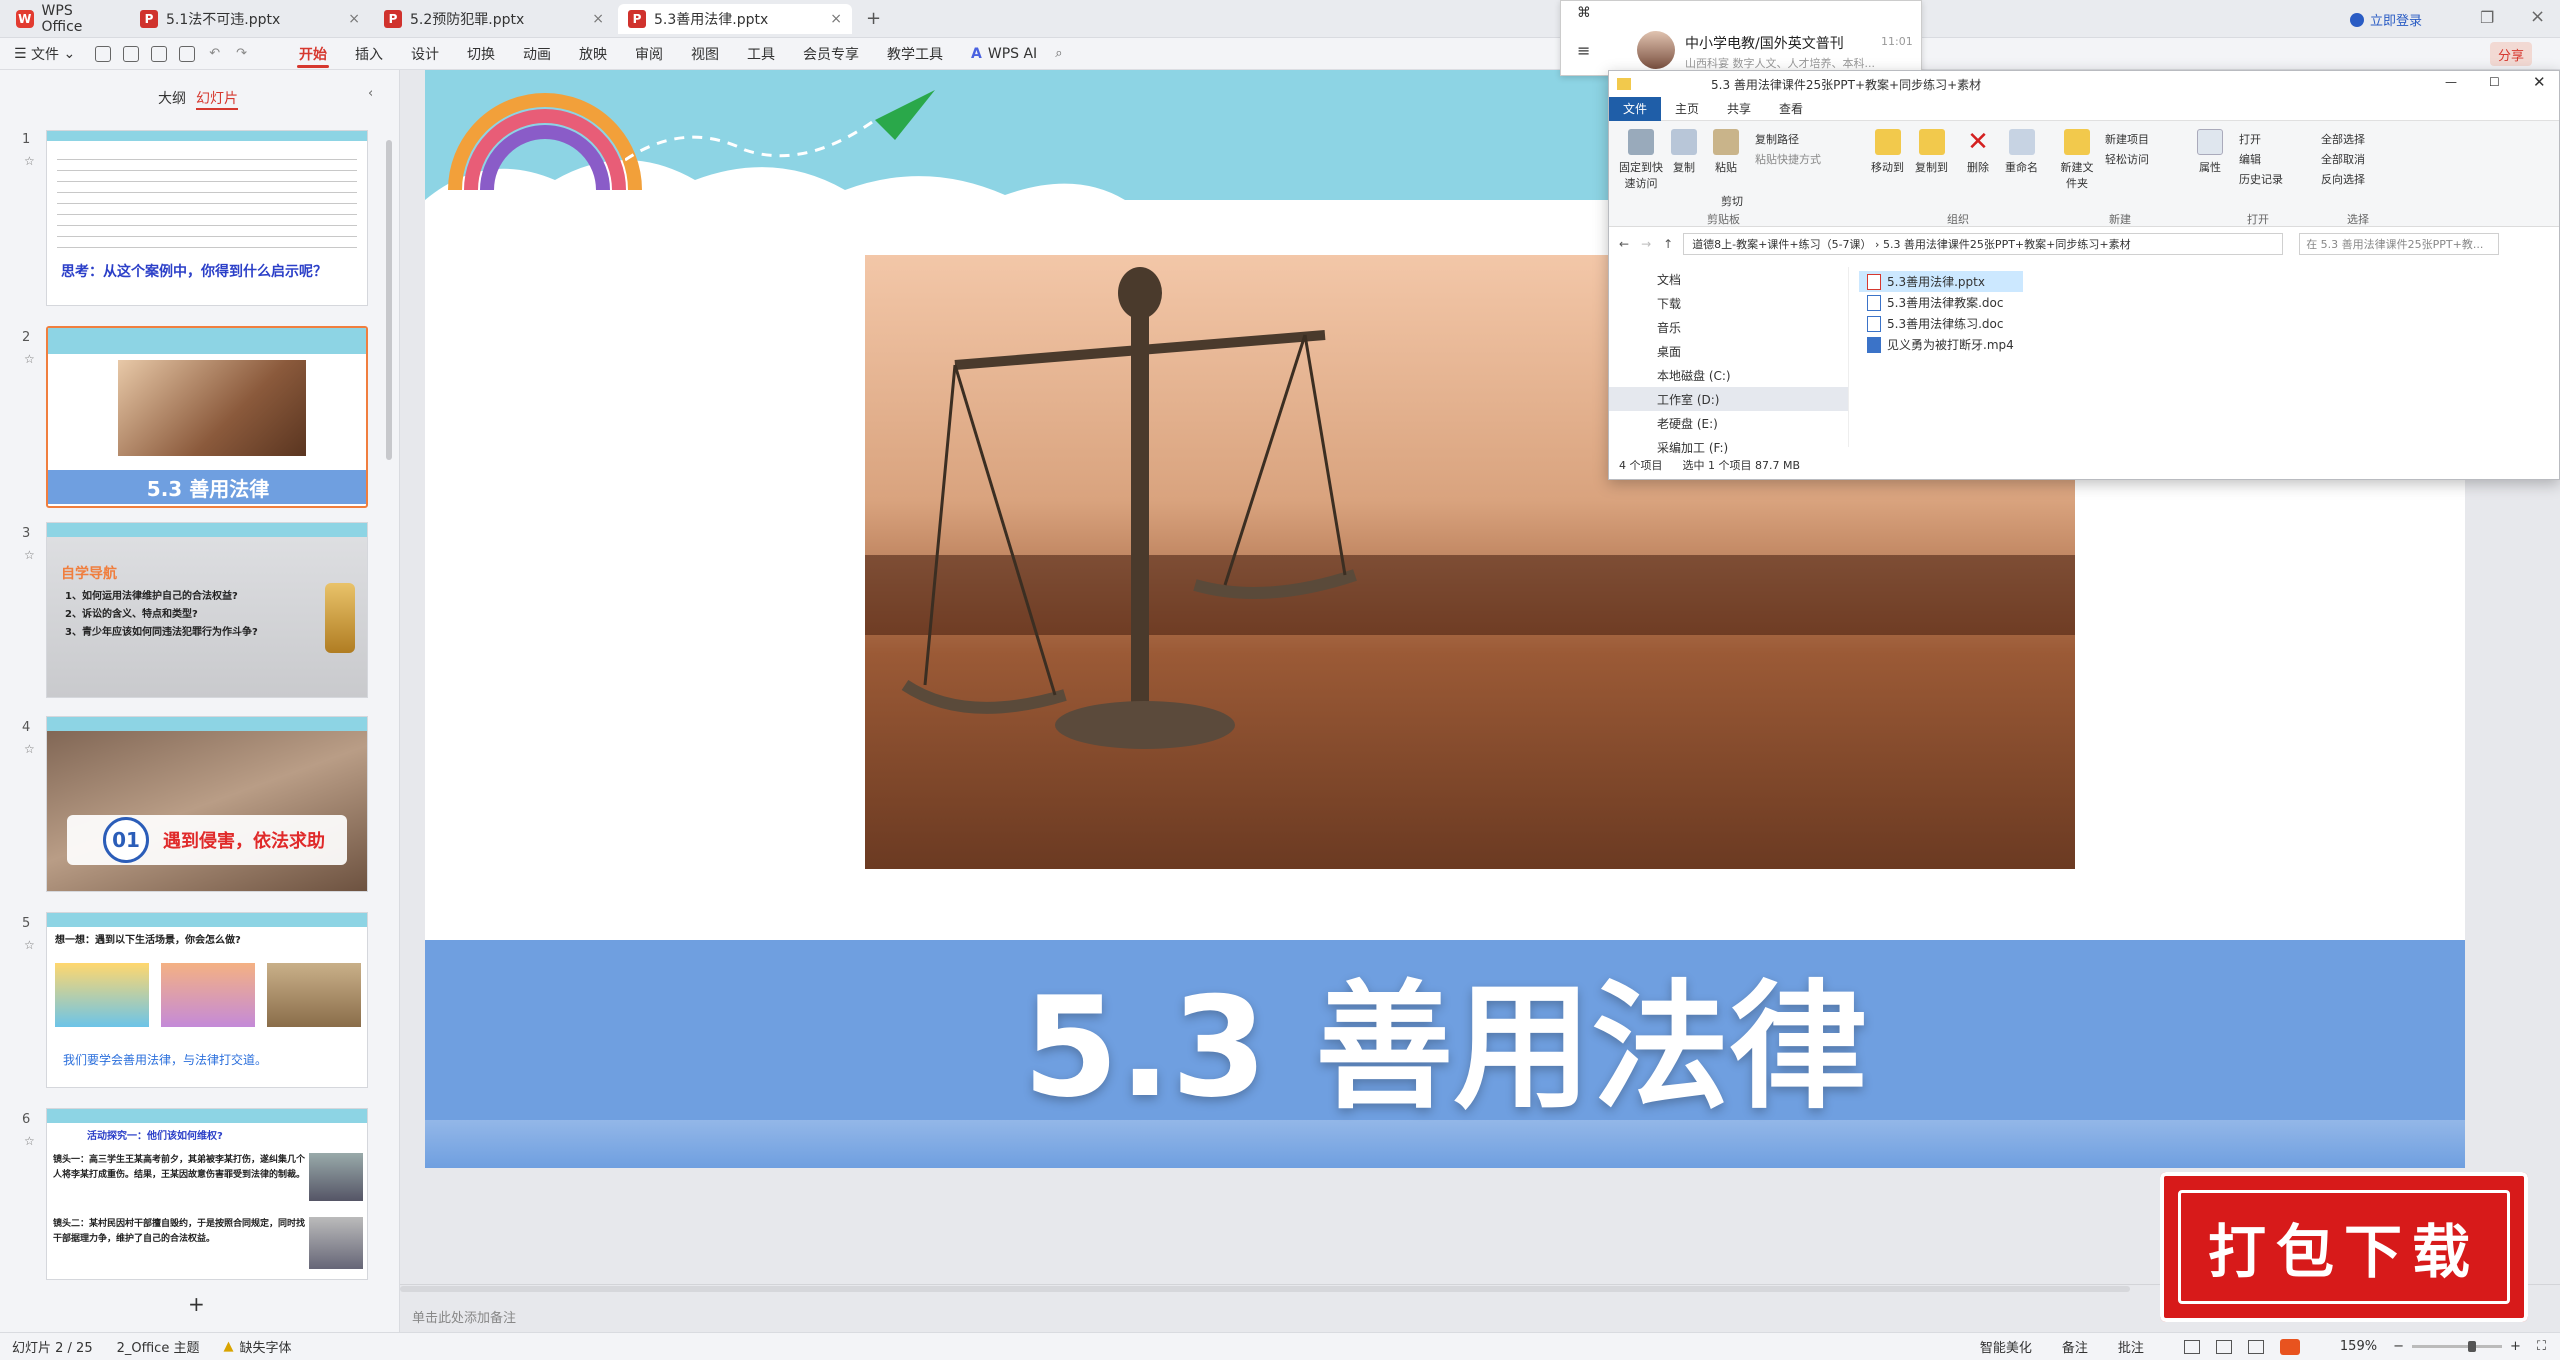 The width and height of the screenshot is (2560, 1360). What do you see at coordinates (593, 54) in the screenshot?
I see `menu-slideshow: 放映` at bounding box center [593, 54].